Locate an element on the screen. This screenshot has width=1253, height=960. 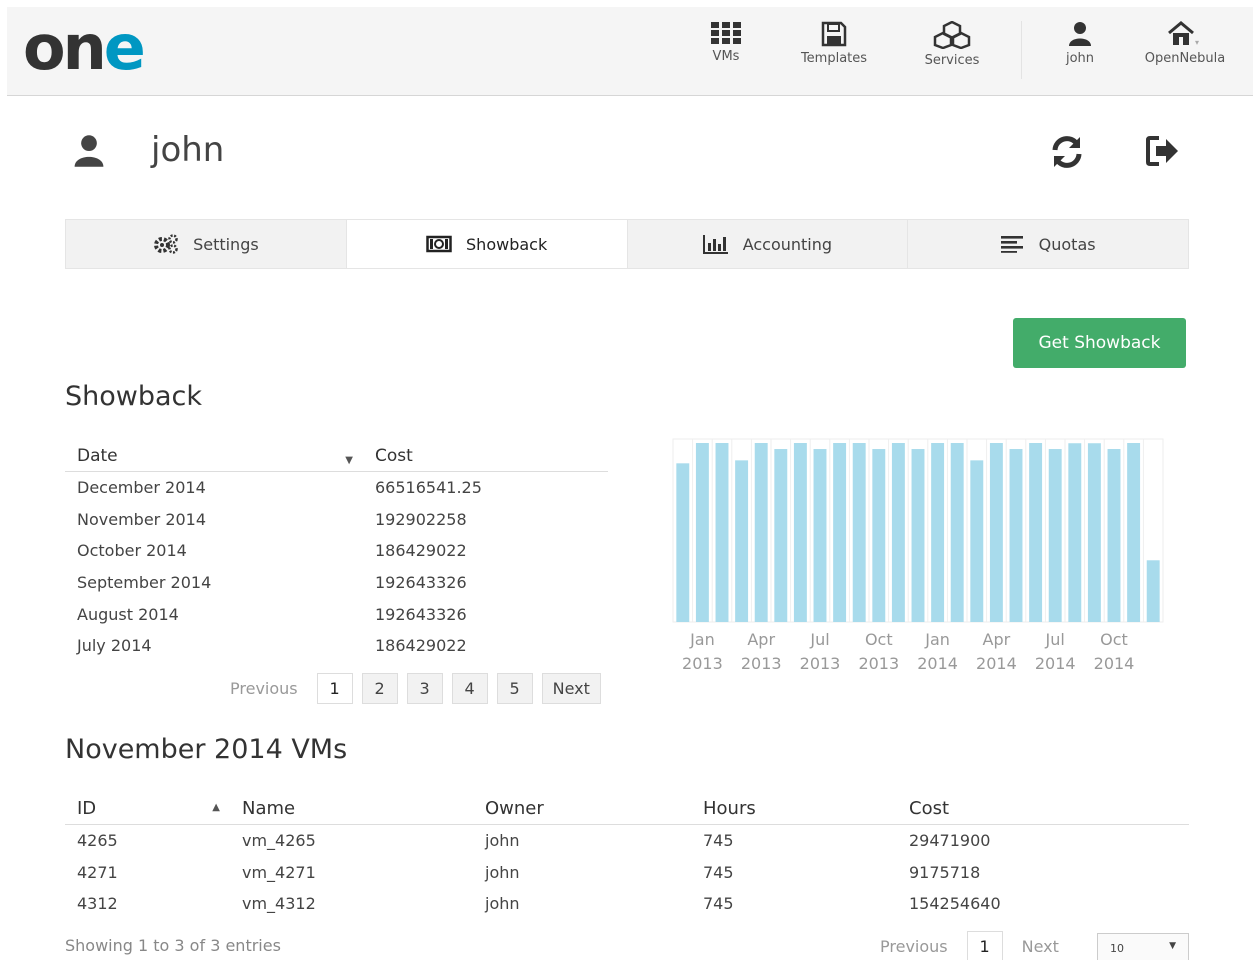
table-row: August 2014 192643326 is located at coordinates (336, 614).